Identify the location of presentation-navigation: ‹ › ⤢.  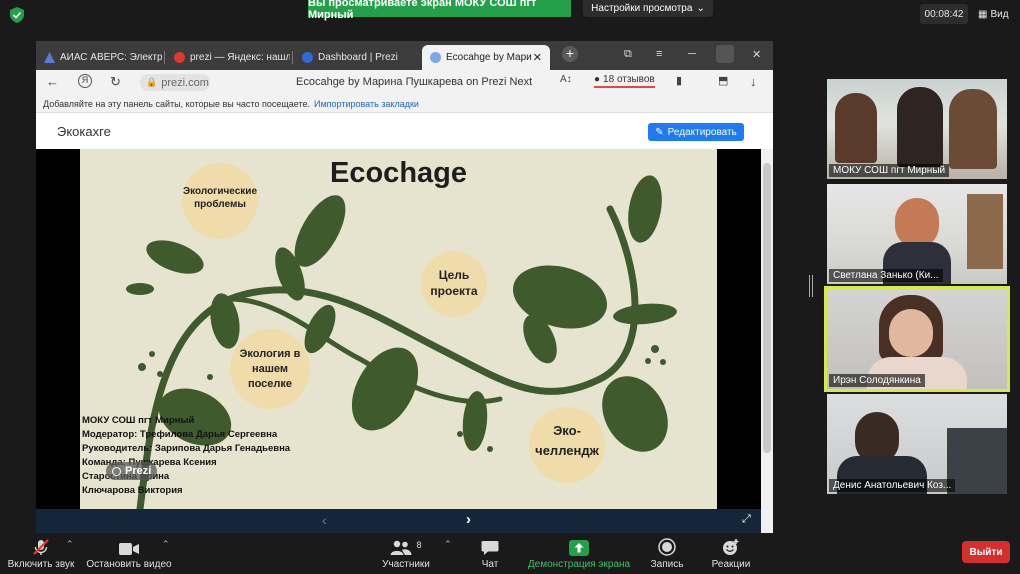
(398, 521).